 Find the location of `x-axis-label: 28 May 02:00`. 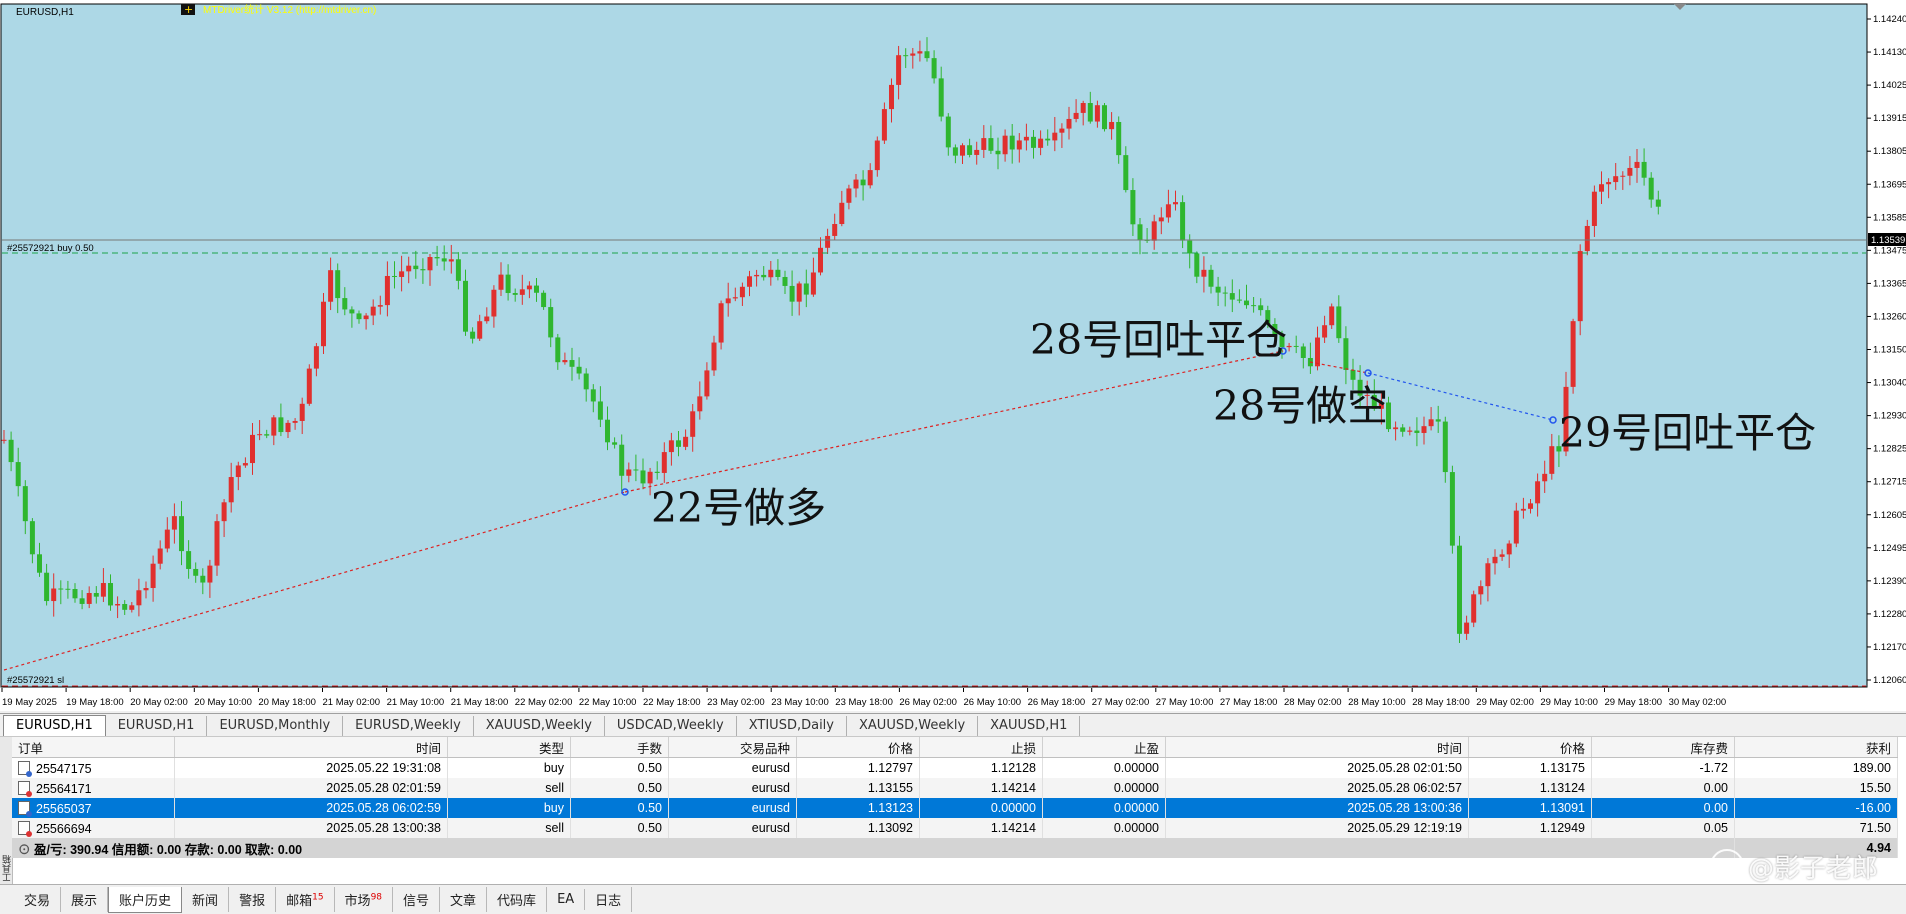

x-axis-label: 28 May 02:00 is located at coordinates (1313, 702).